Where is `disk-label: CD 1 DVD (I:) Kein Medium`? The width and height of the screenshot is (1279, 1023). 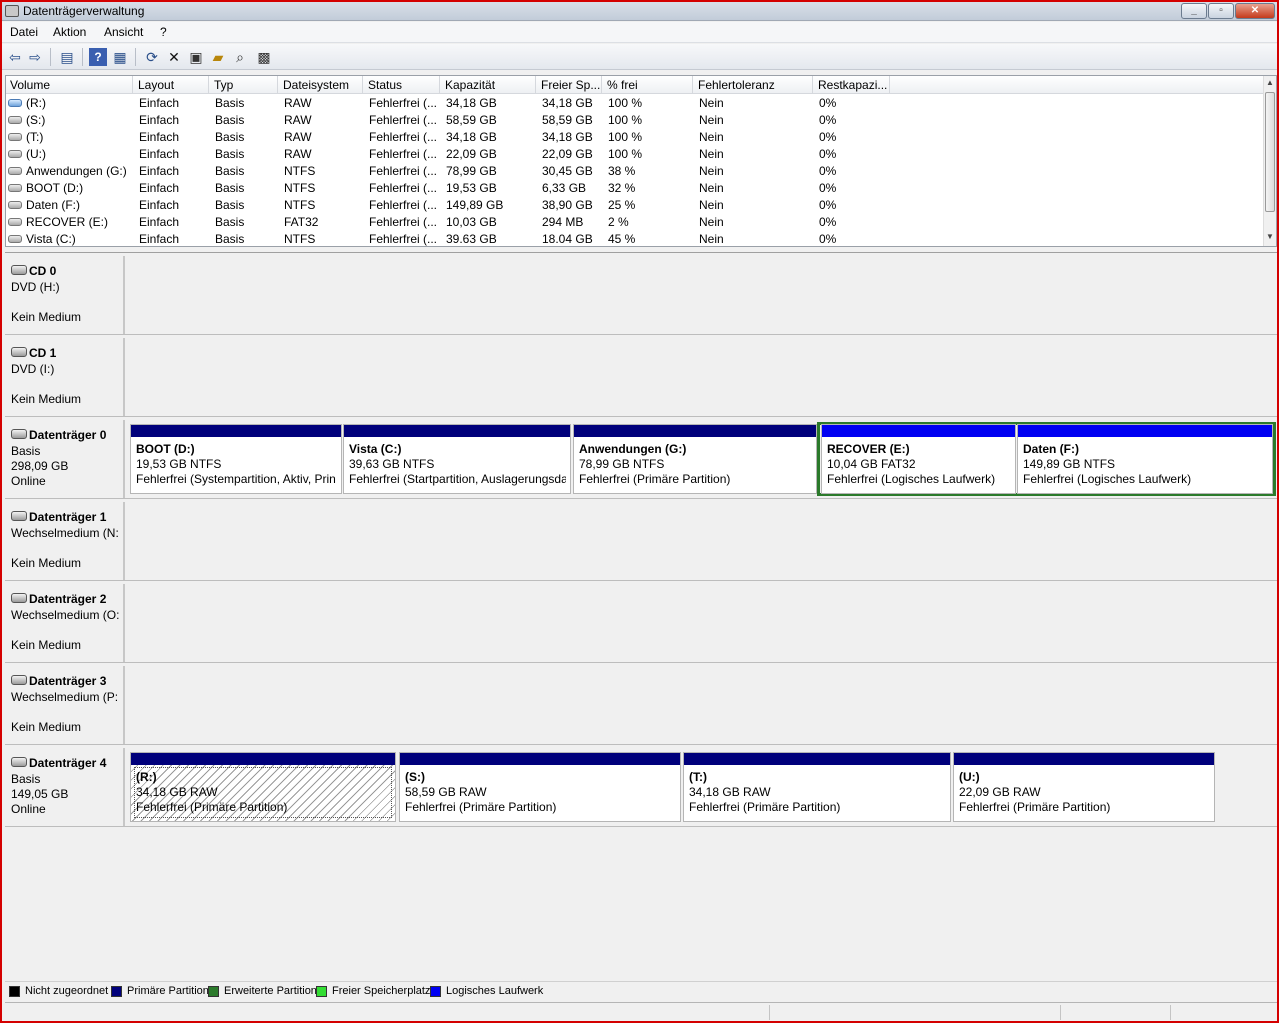
disk-label: CD 1 DVD (I:) Kein Medium is located at coordinates (65, 377).